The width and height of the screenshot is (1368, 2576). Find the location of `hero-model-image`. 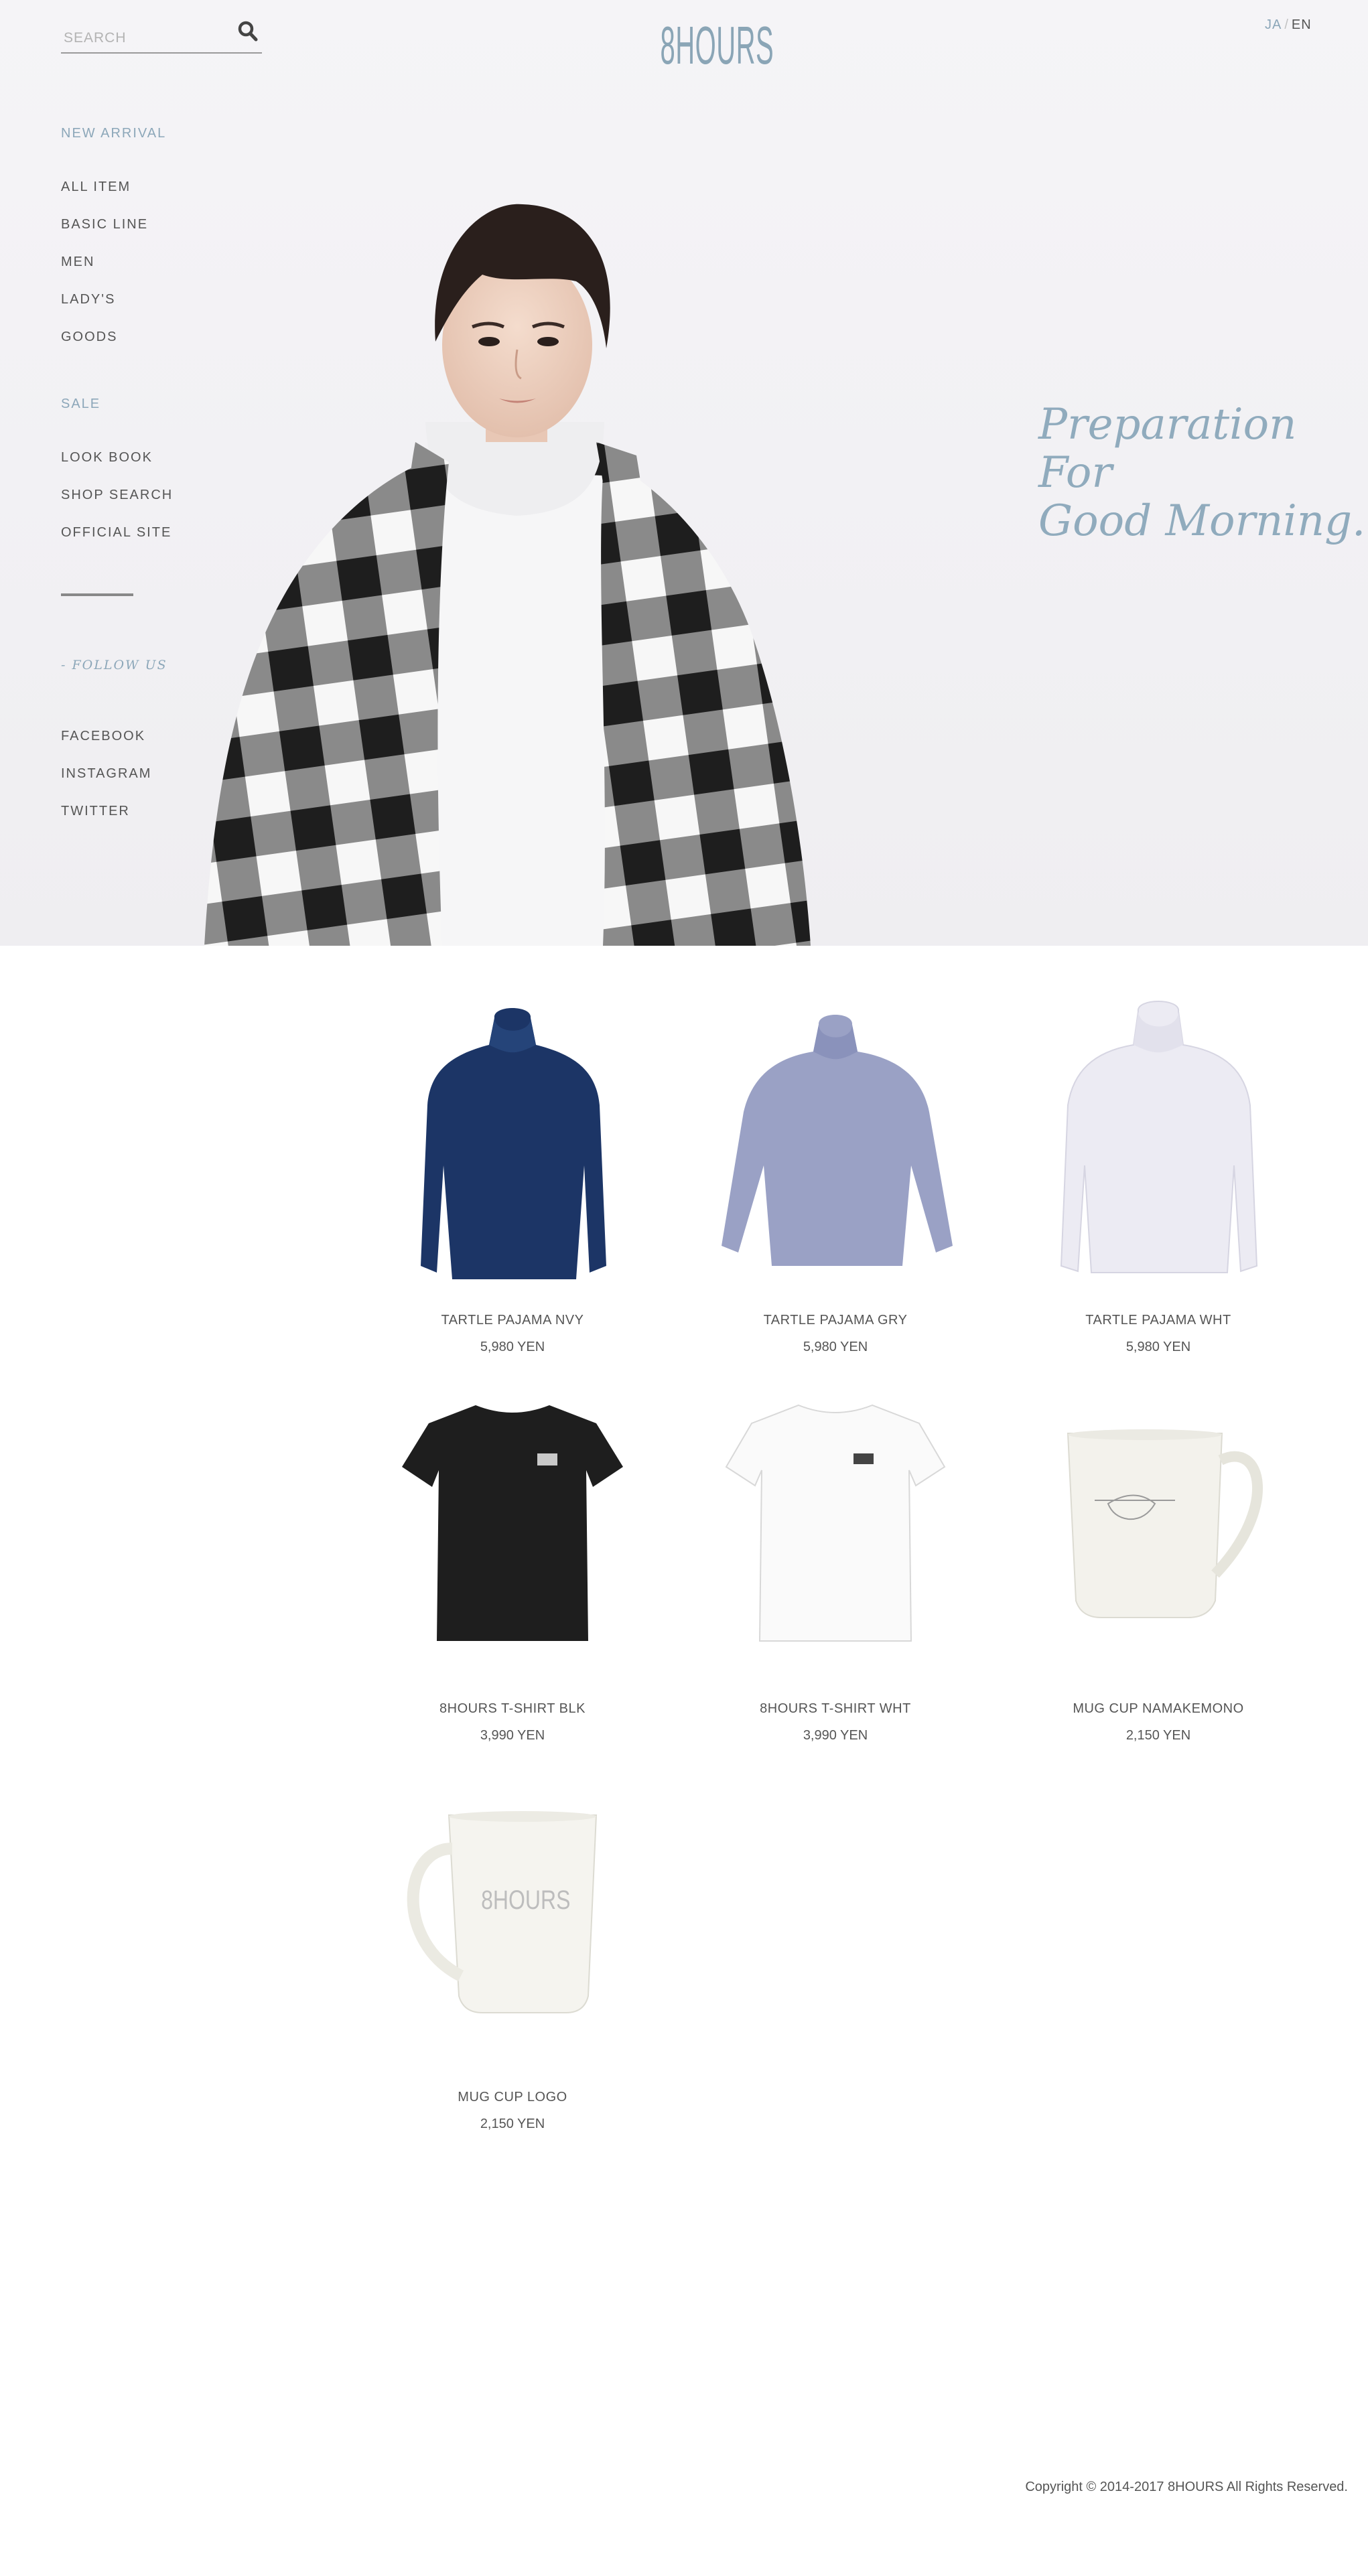

hero-model-image is located at coordinates (507, 575).